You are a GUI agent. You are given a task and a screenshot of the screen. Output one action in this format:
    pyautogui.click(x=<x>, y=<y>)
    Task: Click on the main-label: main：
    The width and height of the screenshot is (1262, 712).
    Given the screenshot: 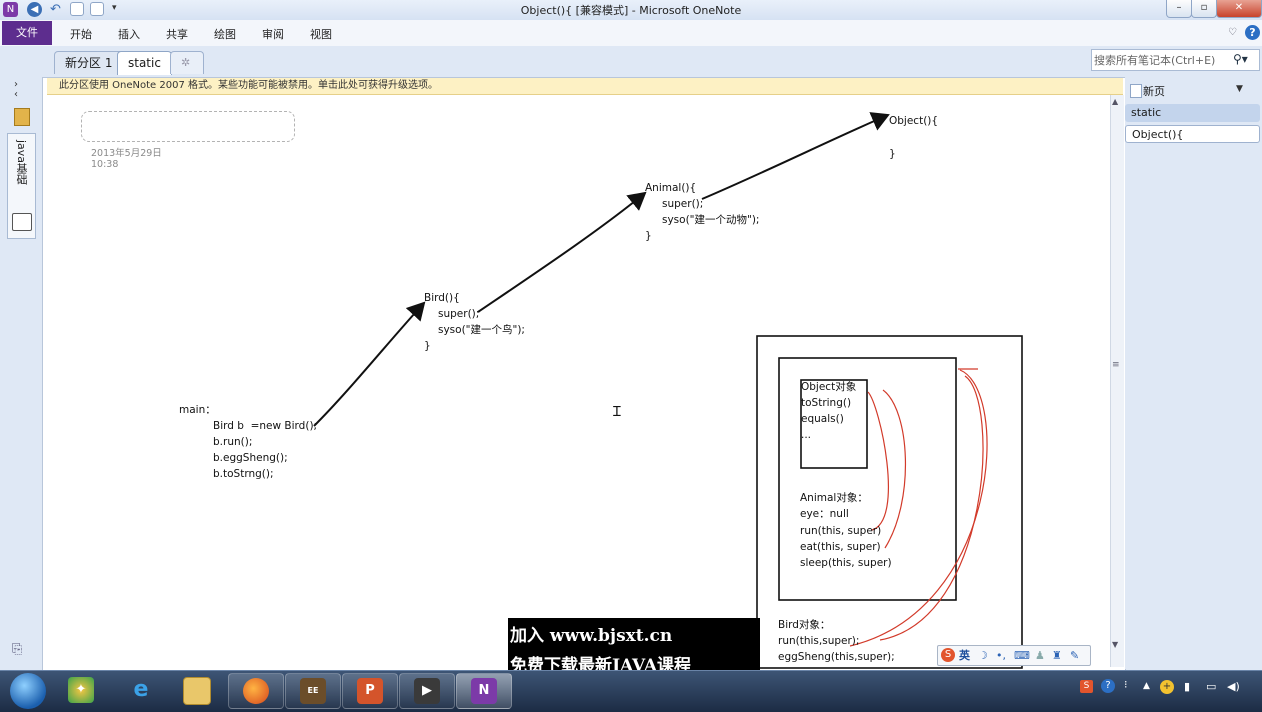 What is the action you would take?
    pyautogui.click(x=197, y=410)
    